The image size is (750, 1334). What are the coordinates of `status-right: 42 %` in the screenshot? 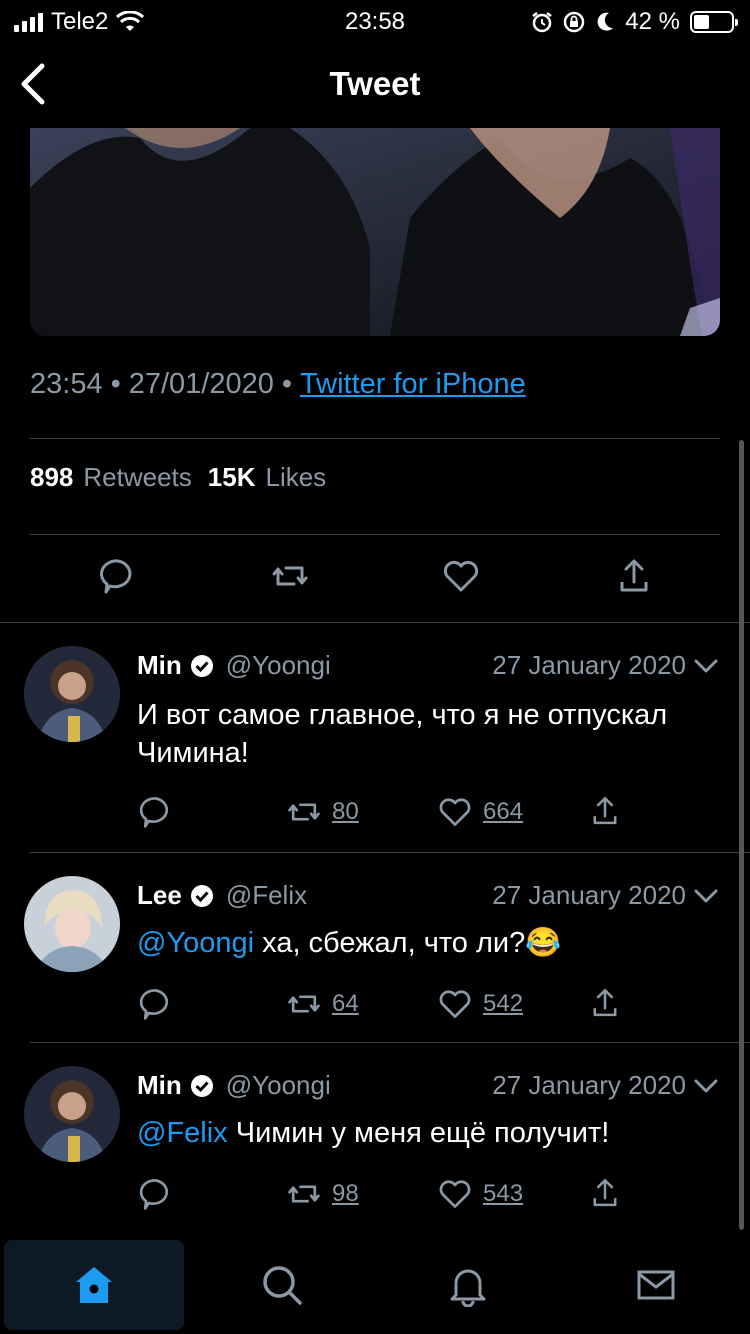 It's located at (634, 22).